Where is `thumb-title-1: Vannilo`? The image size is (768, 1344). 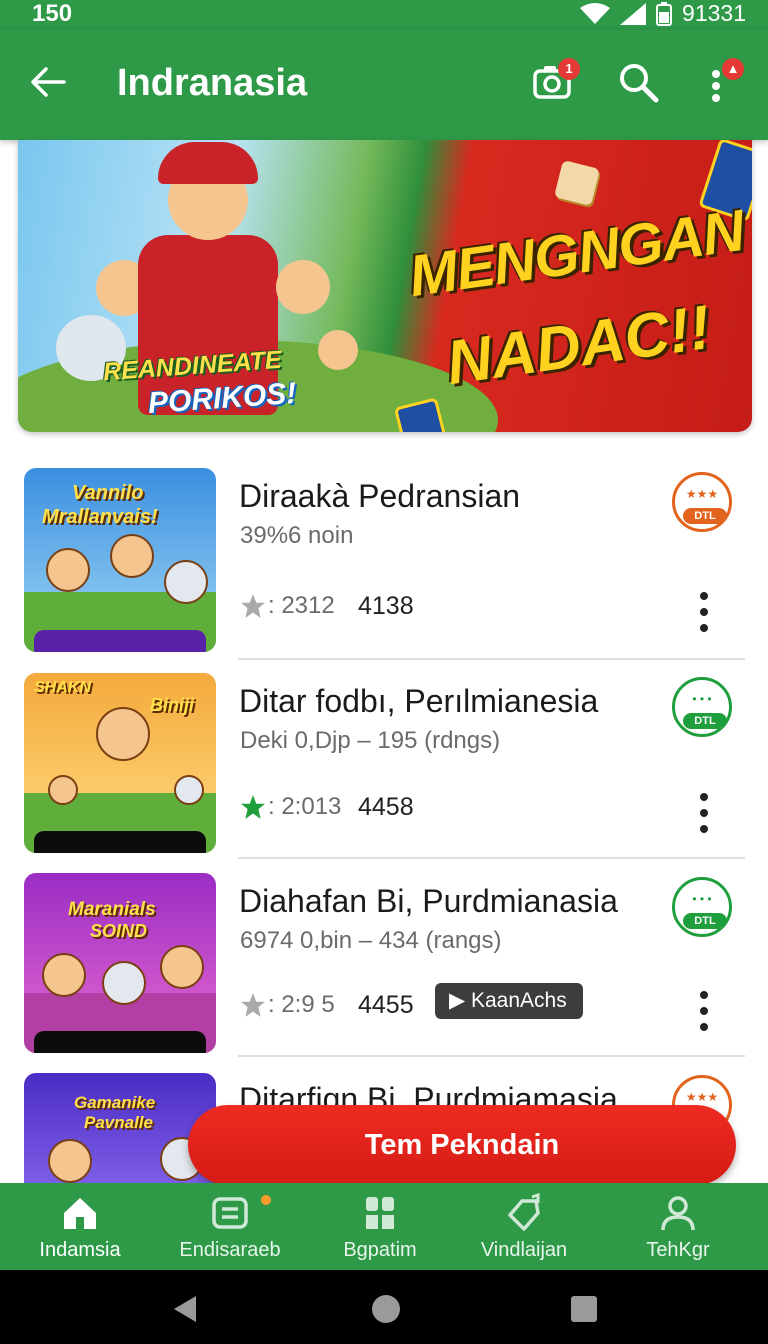 thumb-title-1: Vannilo is located at coordinates (108, 493).